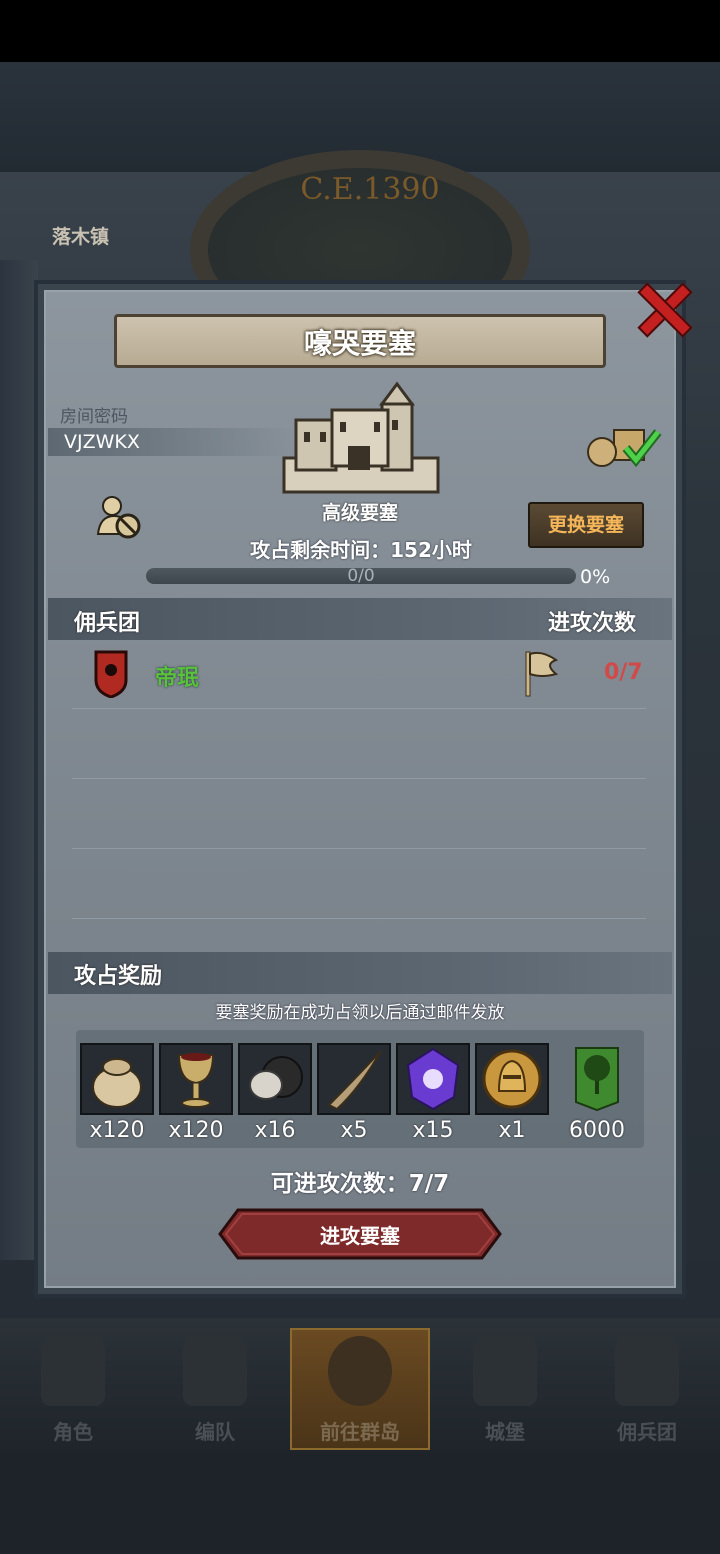 The width and height of the screenshot is (720, 1554). What do you see at coordinates (623, 672) in the screenshot?
I see `guild-attack-count: 0/7` at bounding box center [623, 672].